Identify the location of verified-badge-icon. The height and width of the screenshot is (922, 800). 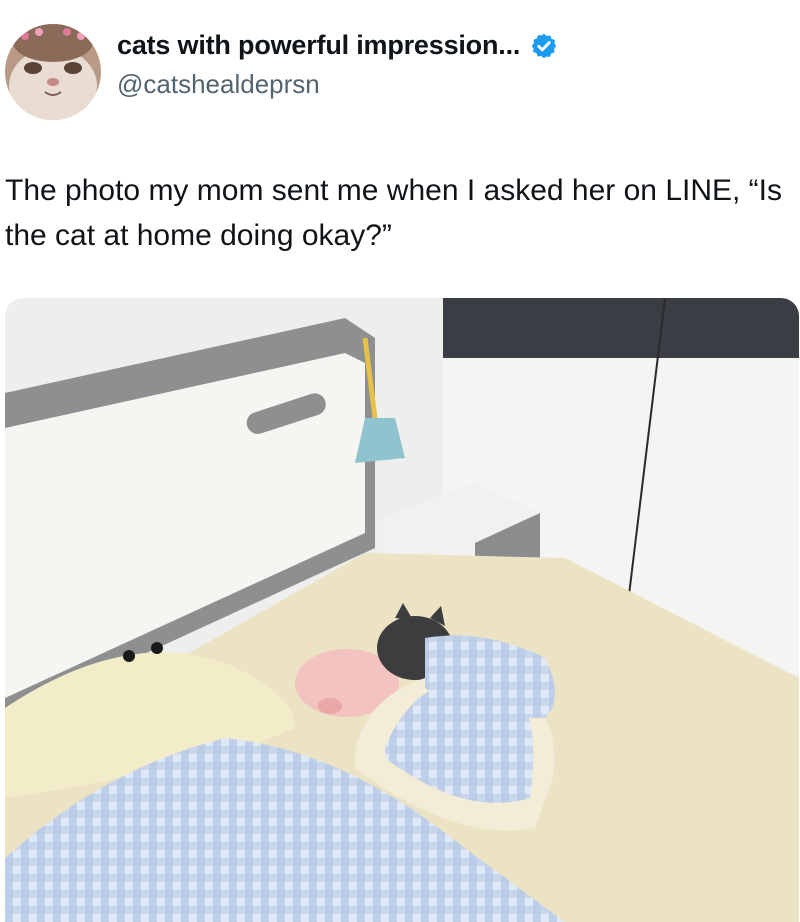
(544, 45).